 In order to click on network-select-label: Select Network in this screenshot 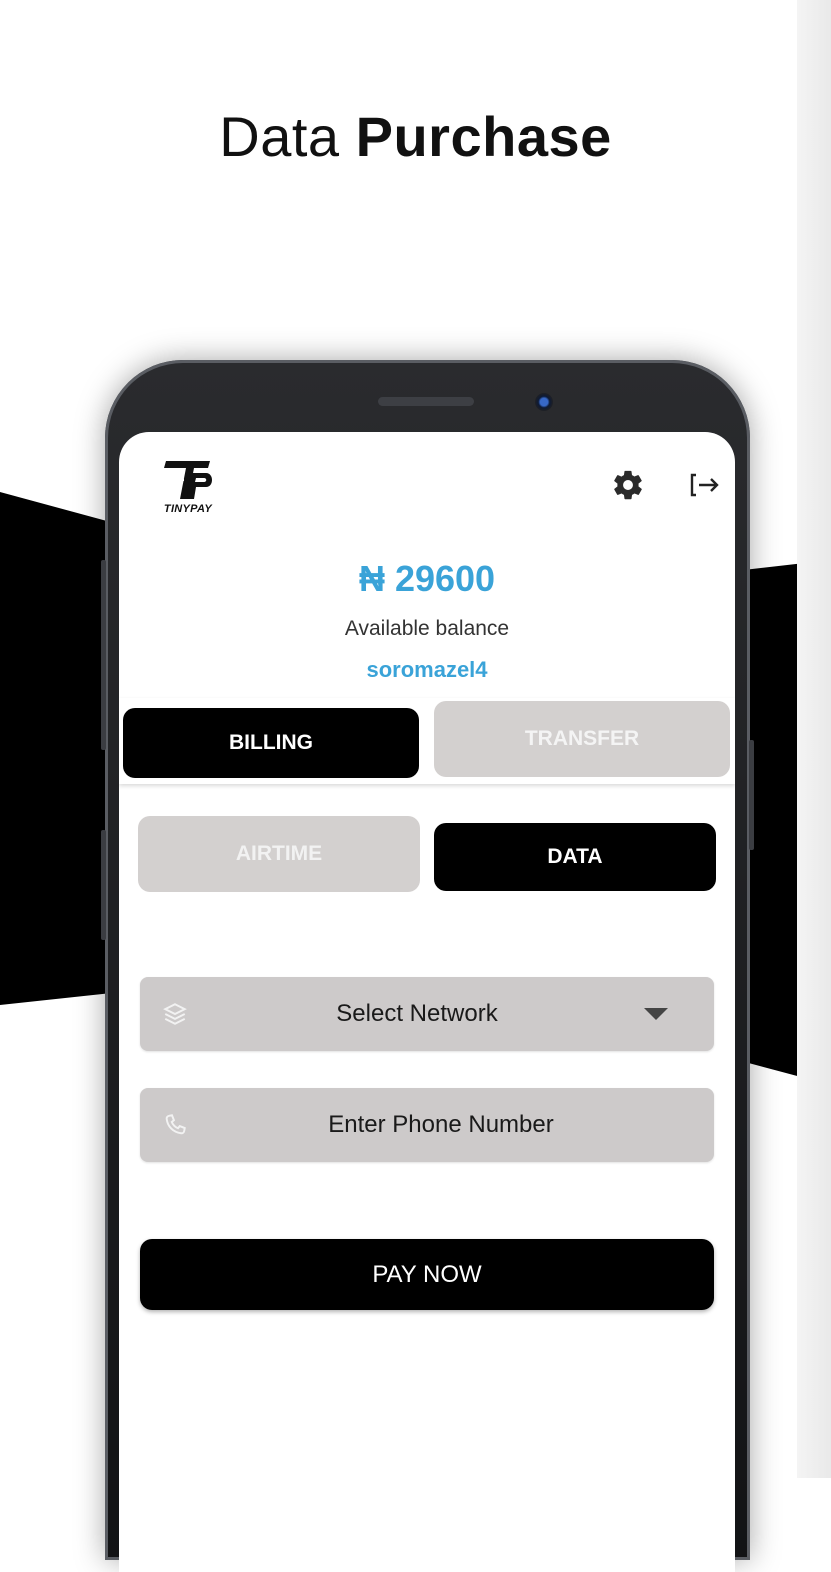, I will do `click(417, 1013)`.